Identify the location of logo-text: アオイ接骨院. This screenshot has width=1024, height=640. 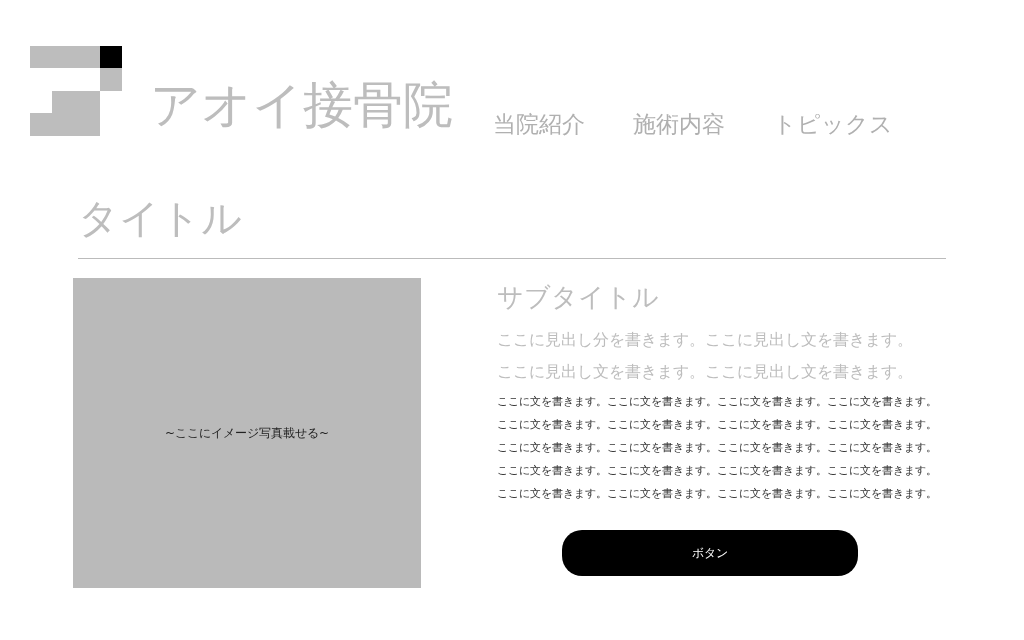
(301, 105).